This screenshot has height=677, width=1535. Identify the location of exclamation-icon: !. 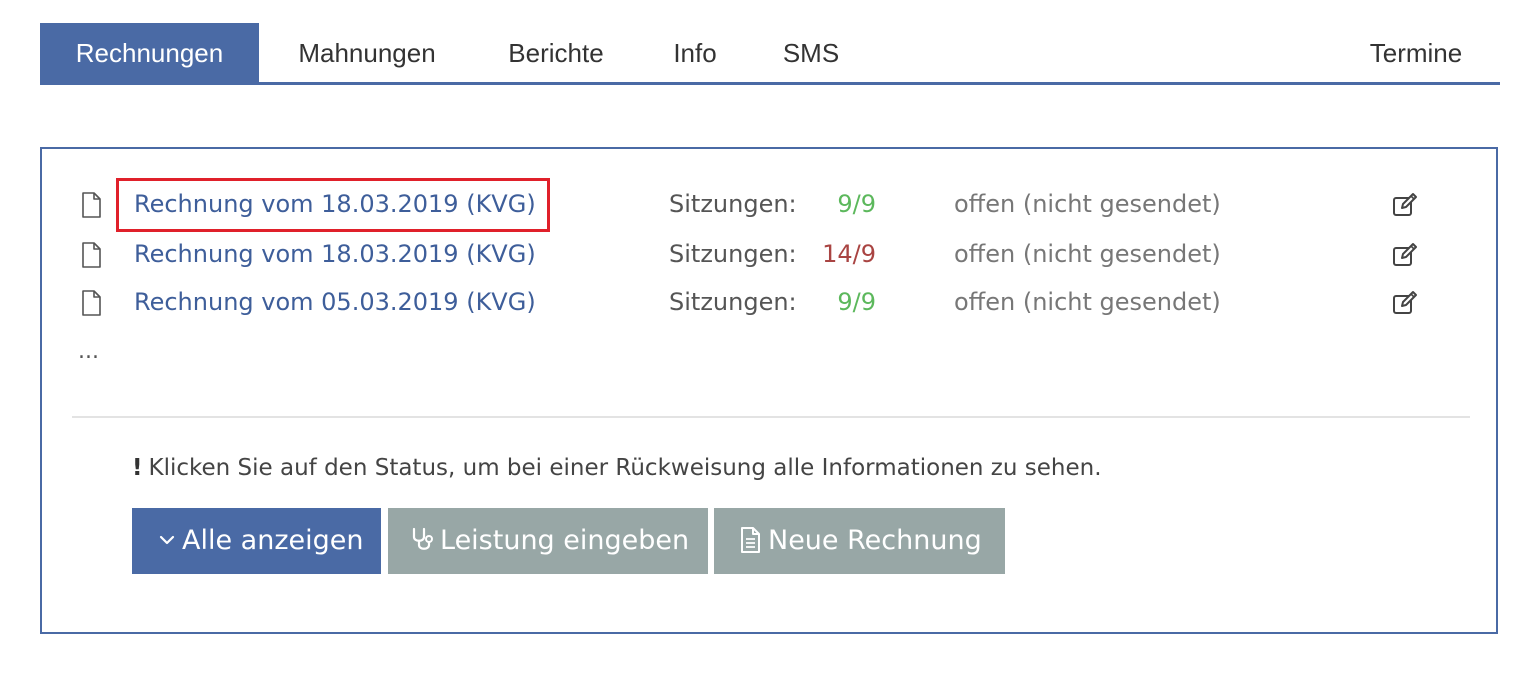
(137, 468).